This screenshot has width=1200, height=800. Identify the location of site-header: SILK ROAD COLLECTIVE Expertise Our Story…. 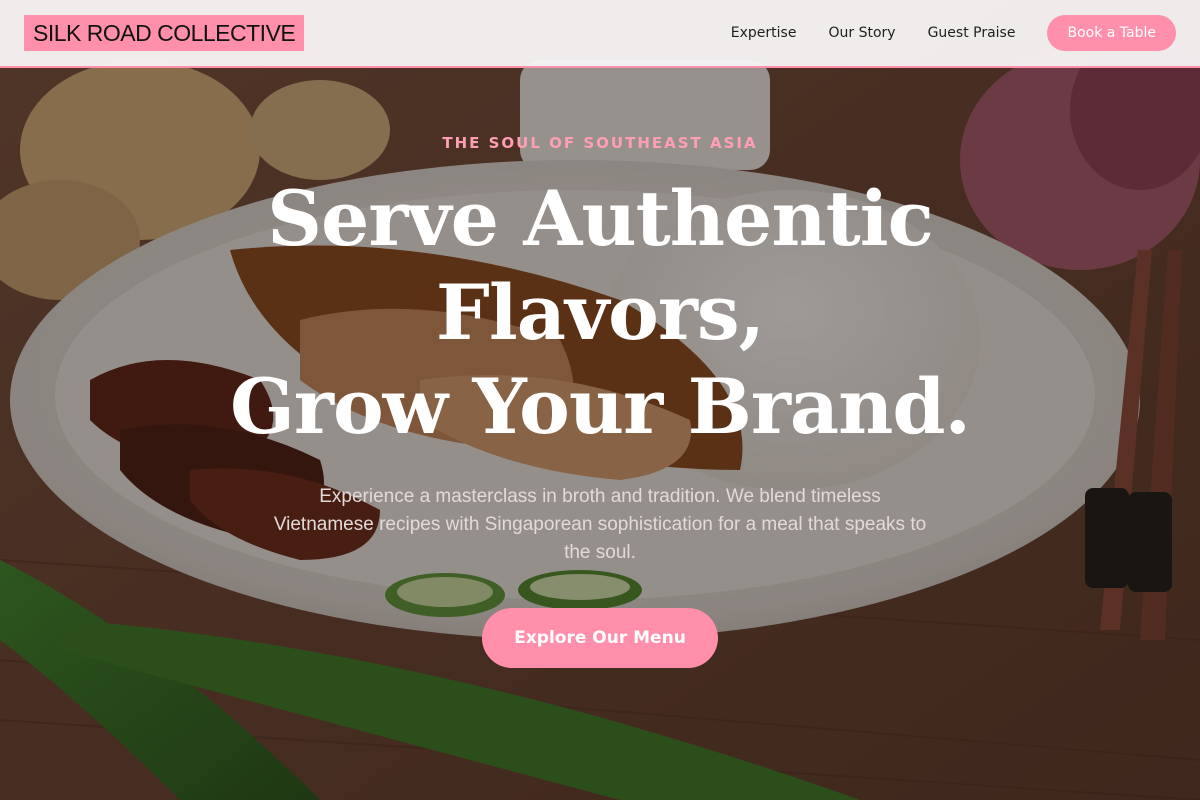
(600, 34).